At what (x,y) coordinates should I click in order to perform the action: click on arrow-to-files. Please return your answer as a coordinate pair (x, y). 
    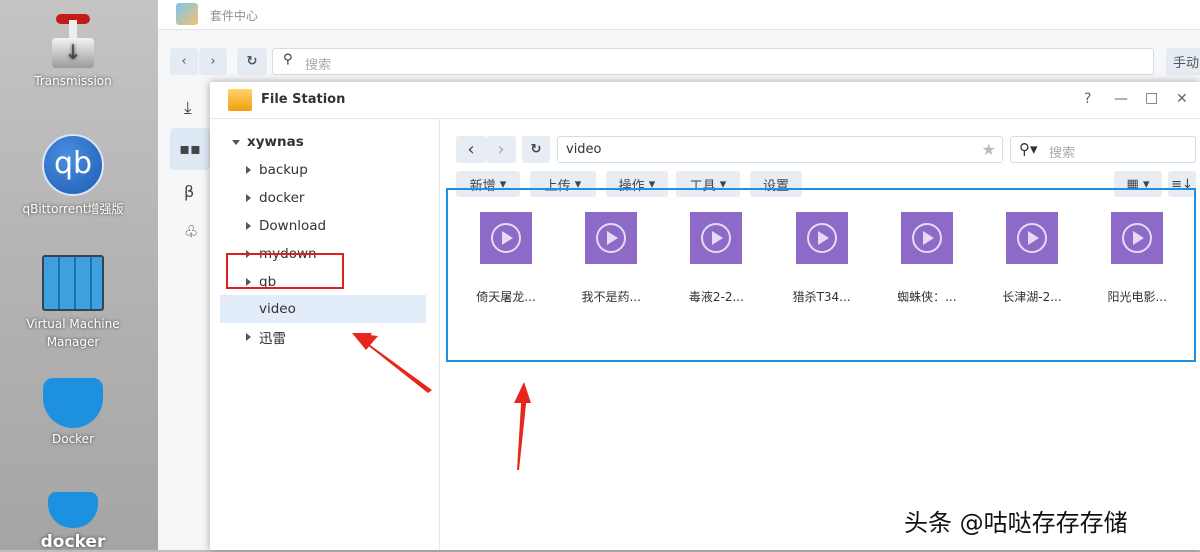
    Looking at the image, I should click on (522, 426).